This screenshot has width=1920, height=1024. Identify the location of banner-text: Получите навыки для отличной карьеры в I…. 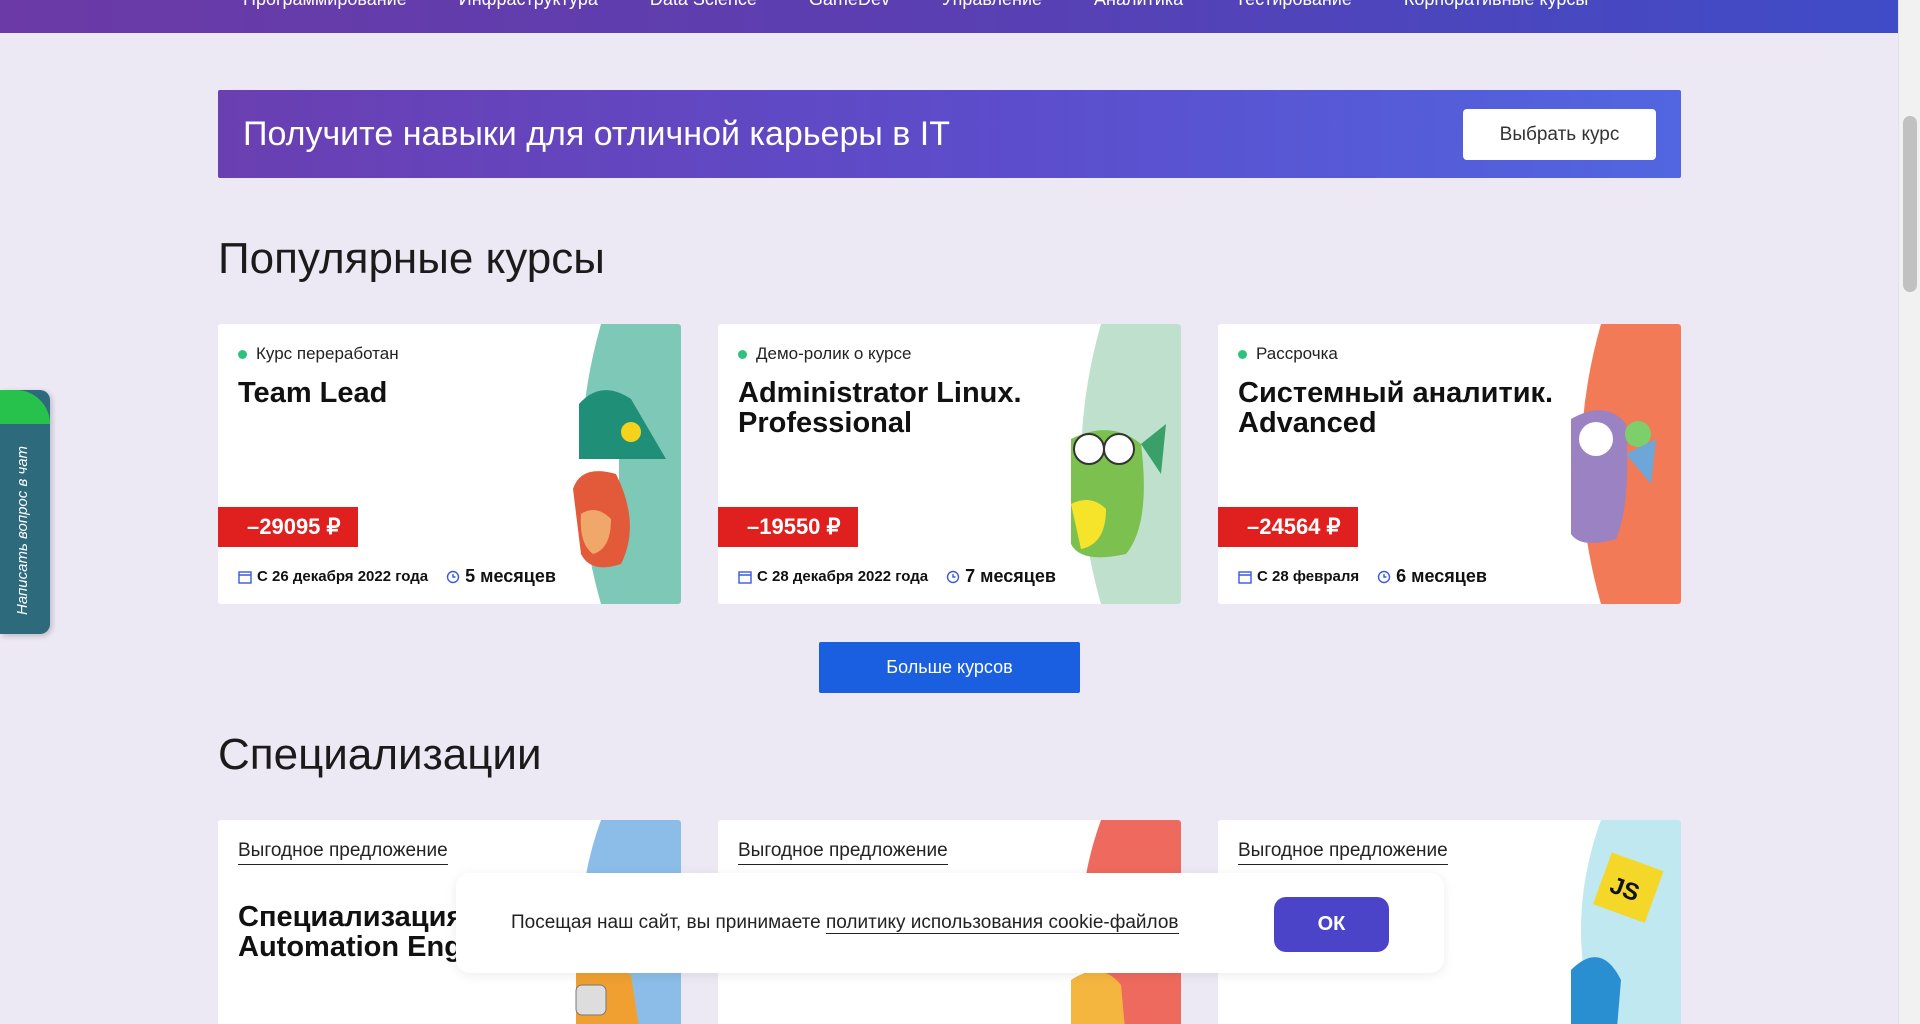
(596, 134).